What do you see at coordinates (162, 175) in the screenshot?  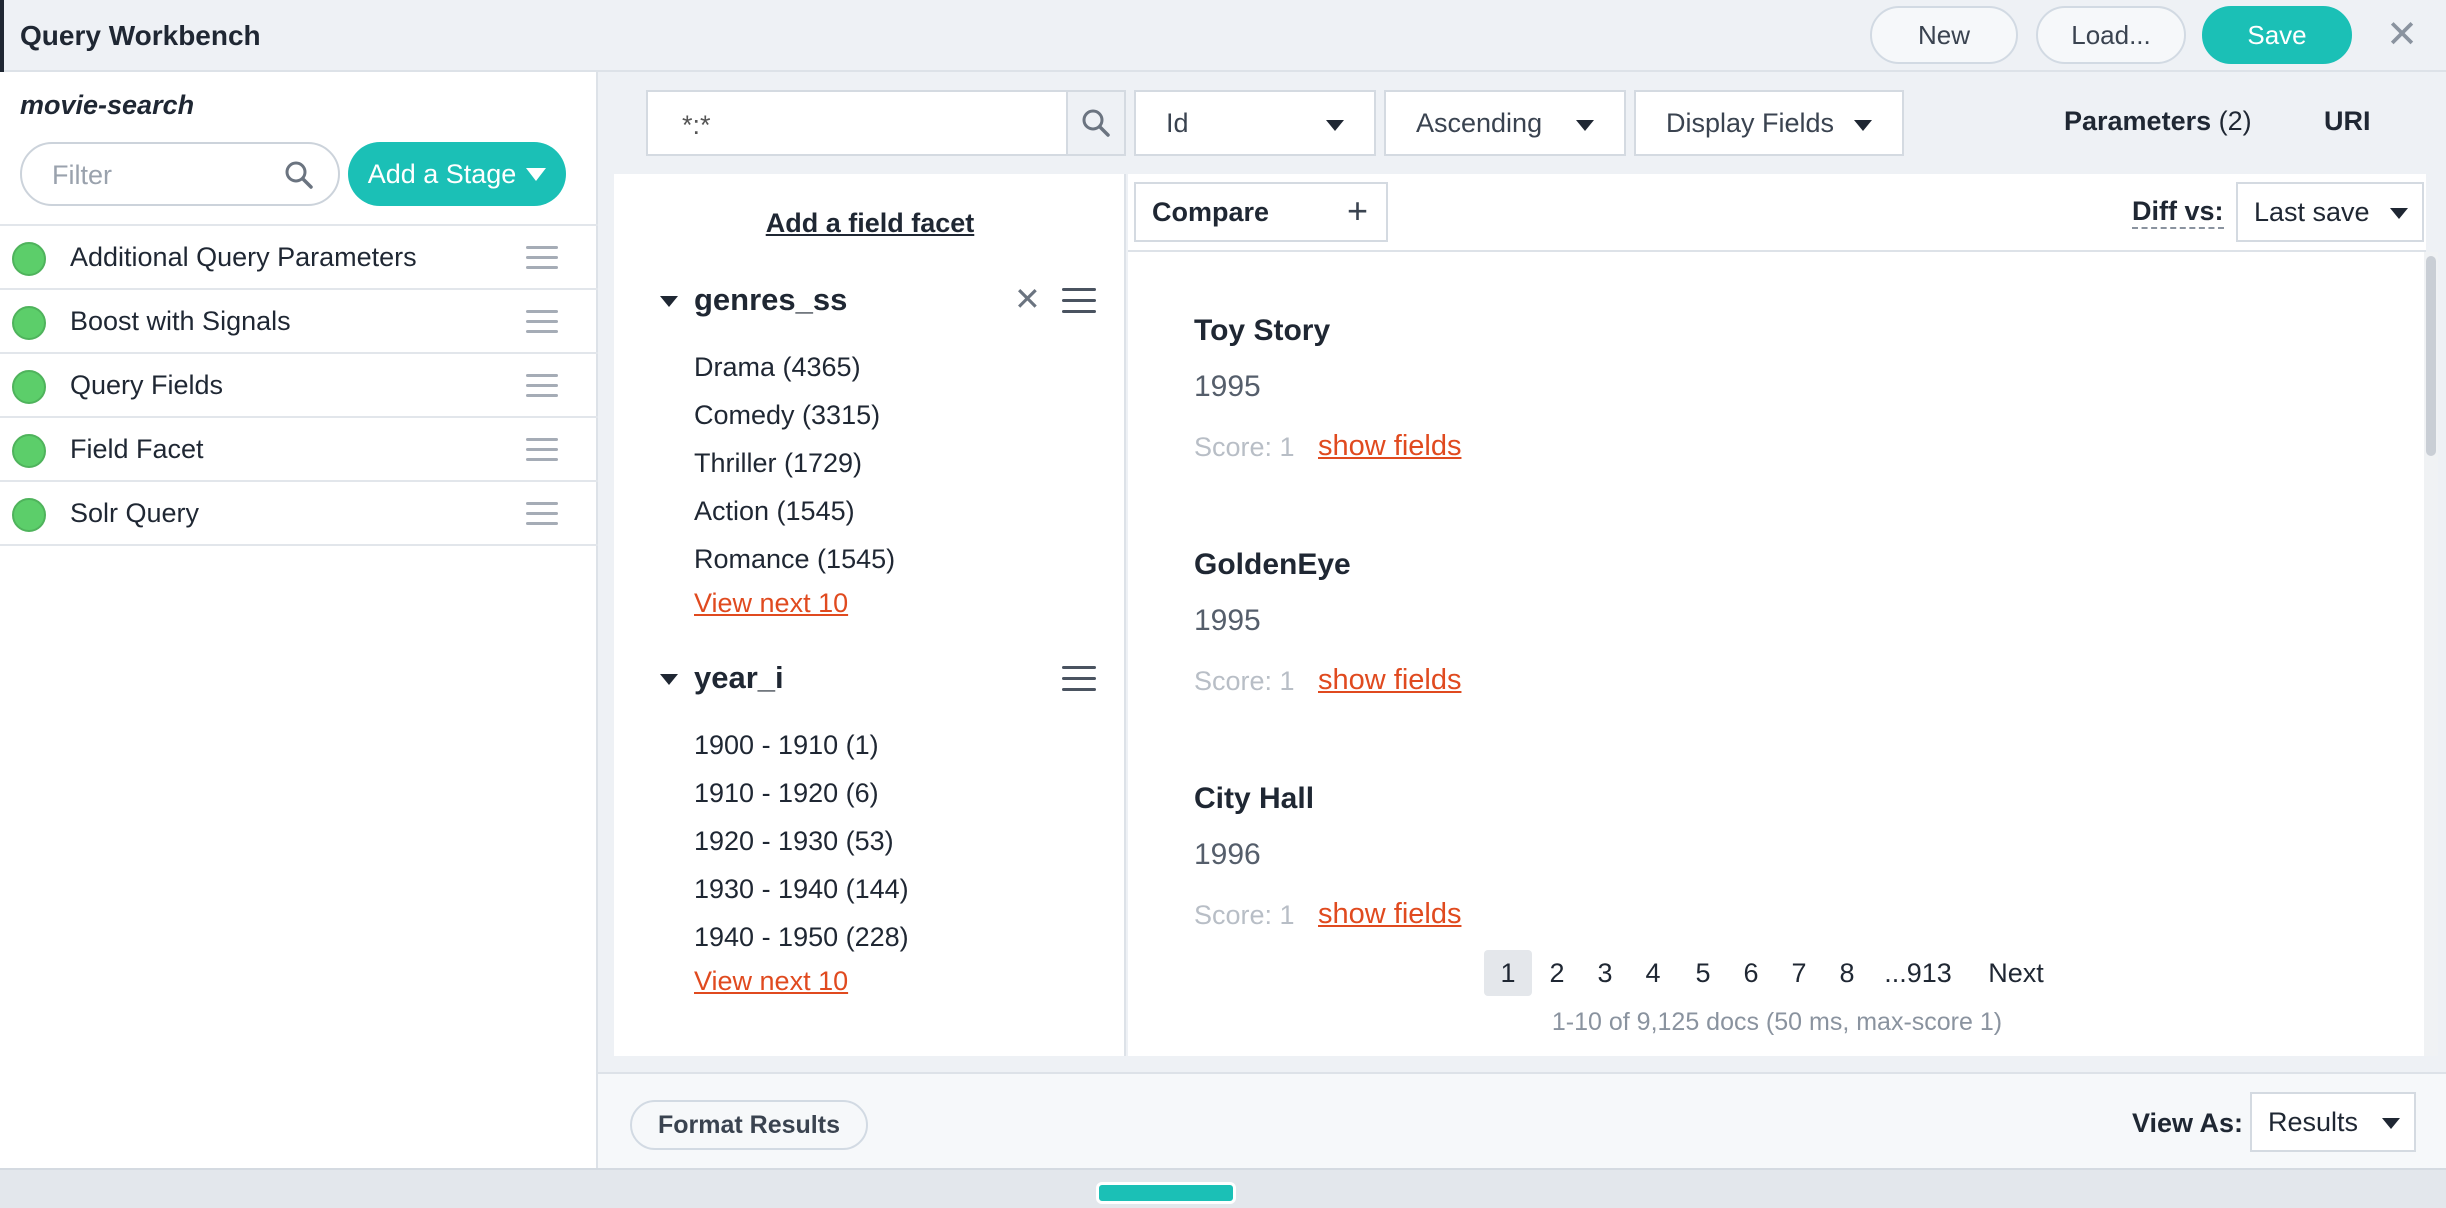 I see `filter-input` at bounding box center [162, 175].